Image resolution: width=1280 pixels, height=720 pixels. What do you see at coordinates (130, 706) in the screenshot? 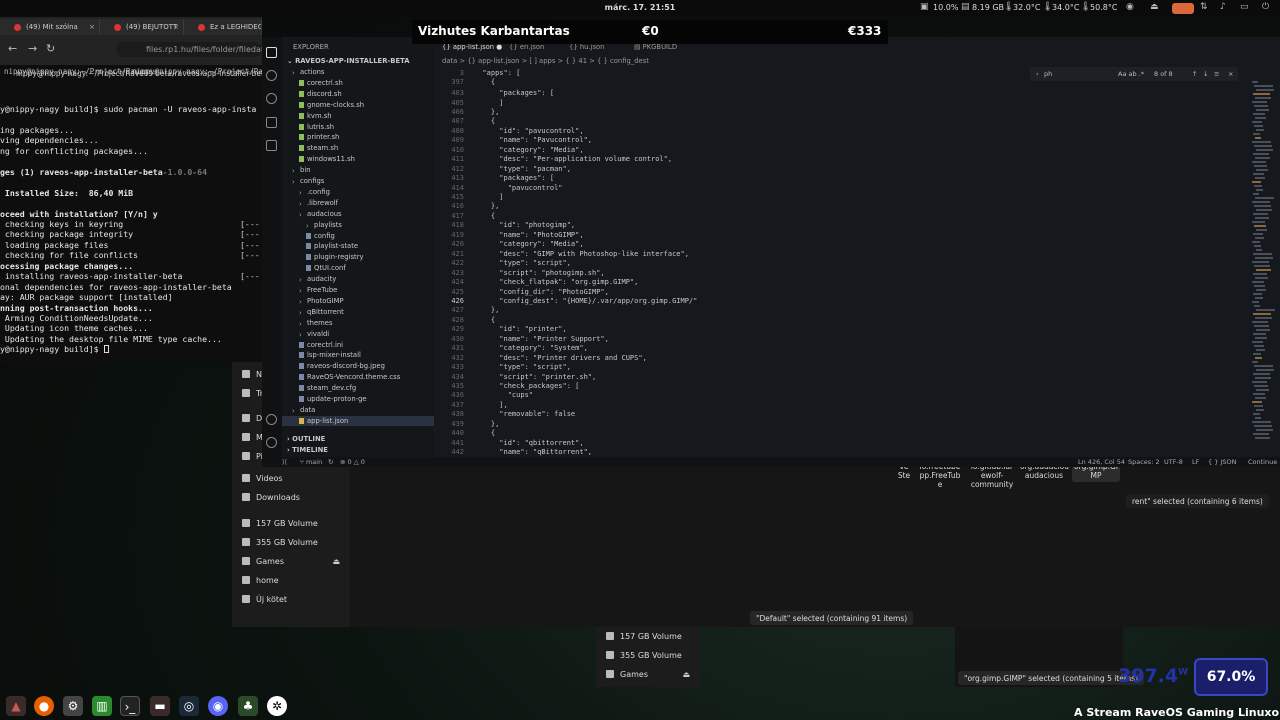
I see `terminal-icon: ›_` at bounding box center [130, 706].